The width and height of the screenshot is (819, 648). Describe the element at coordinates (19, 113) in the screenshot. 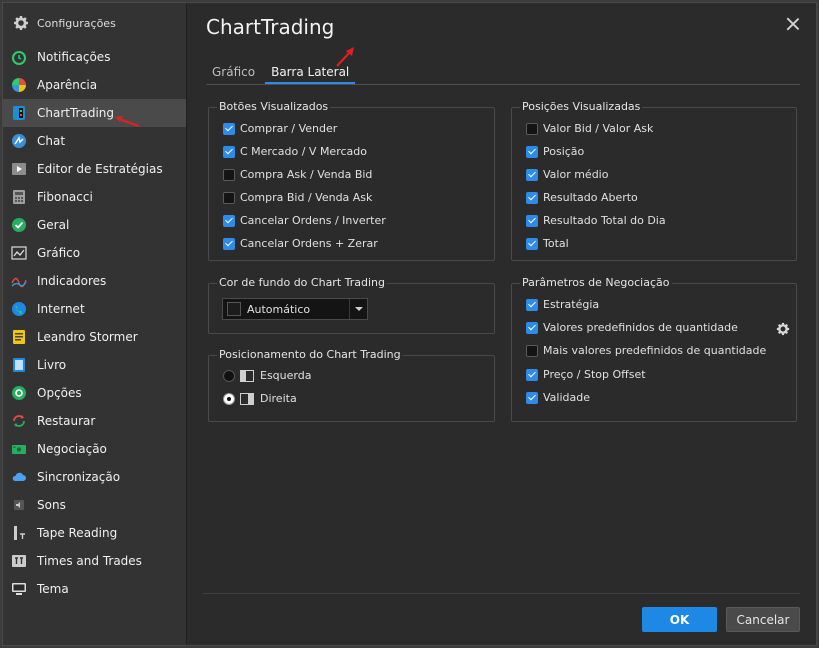

I see `chart-trading-icon` at that location.